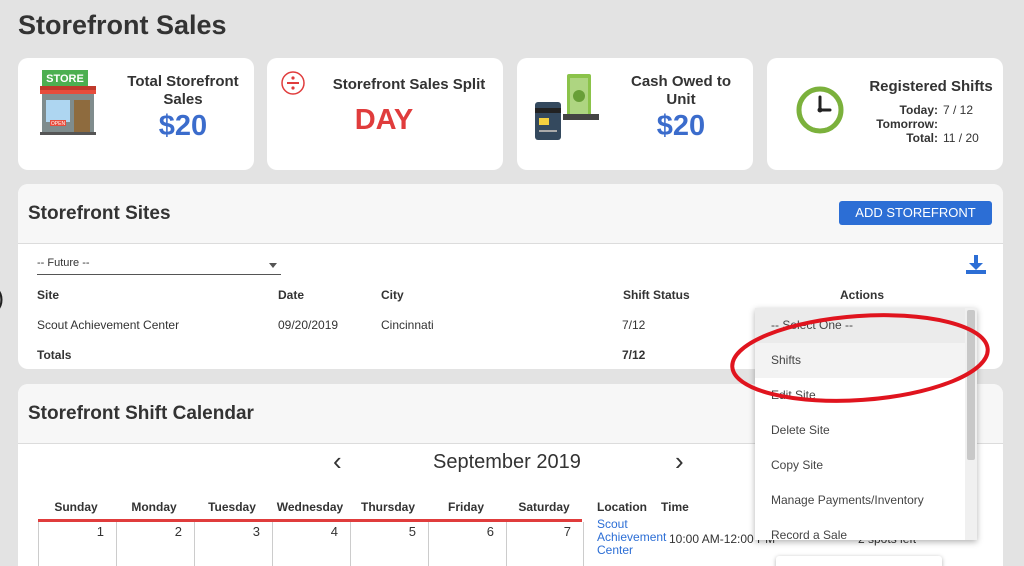 The width and height of the screenshot is (1024, 566). I want to click on shifts-tomorrow-label: Tomorrow:, so click(907, 124).